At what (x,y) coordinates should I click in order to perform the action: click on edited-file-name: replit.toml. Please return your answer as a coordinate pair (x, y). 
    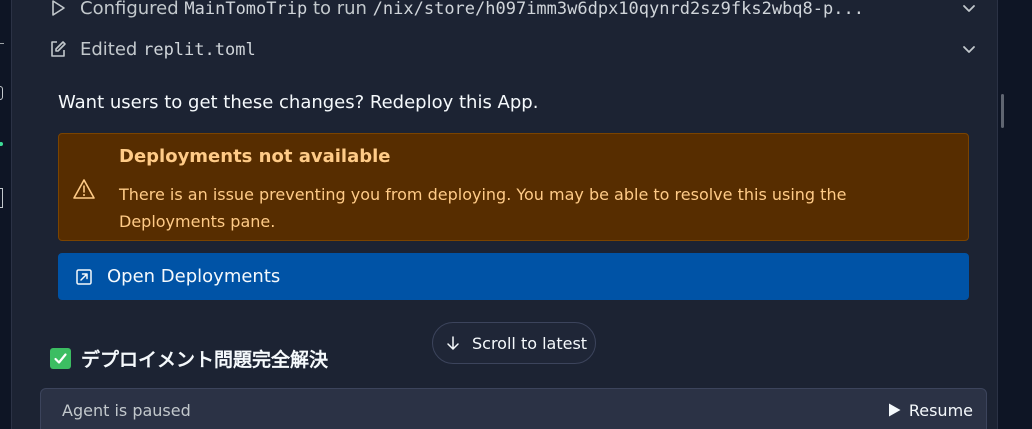
    Looking at the image, I should click on (199, 49).